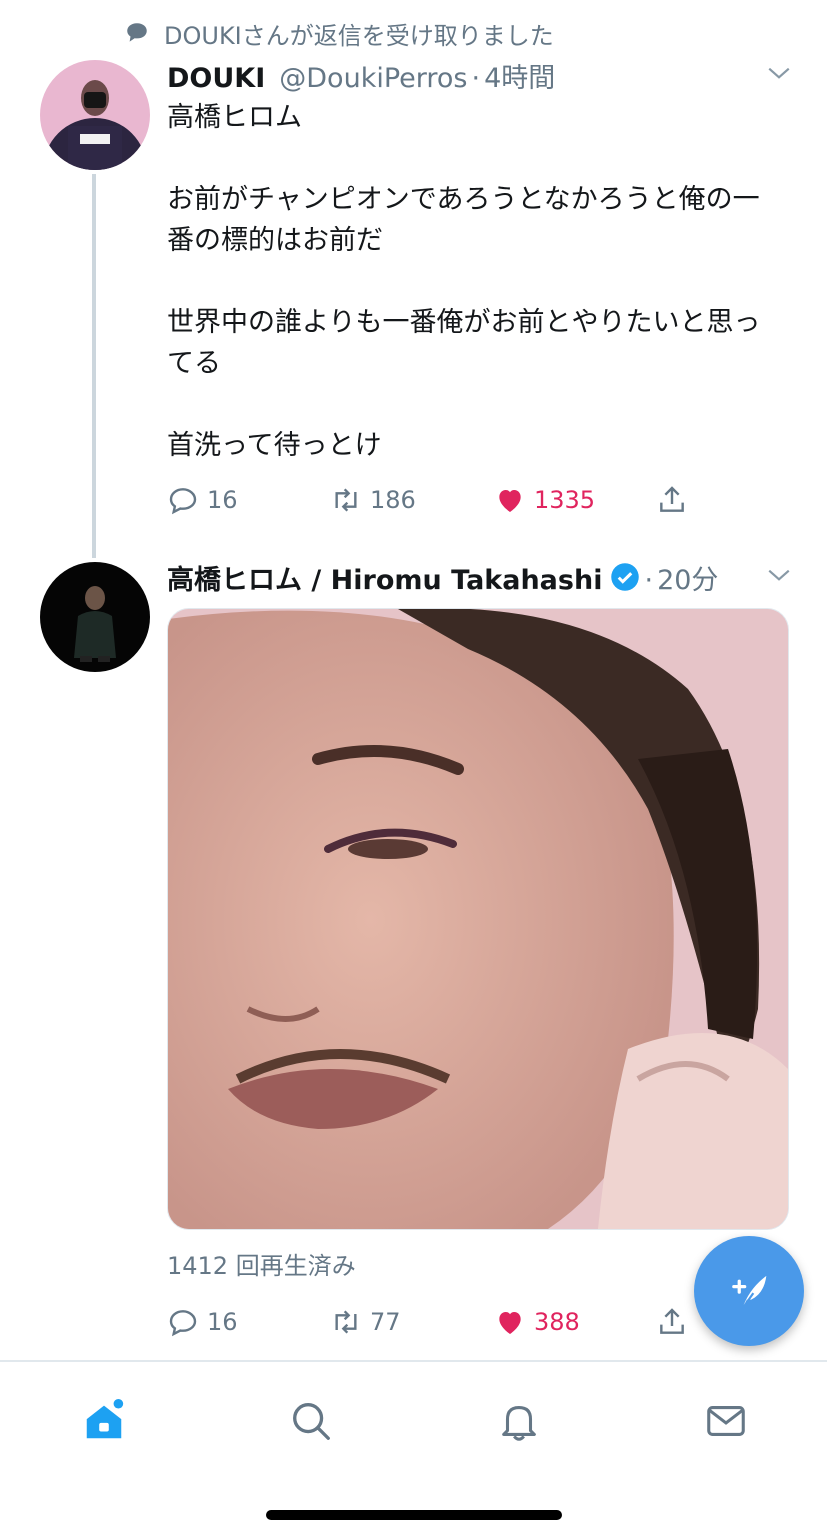 The width and height of the screenshot is (827, 1537). I want to click on tweet2-like-button: 388, so click(537, 1322).